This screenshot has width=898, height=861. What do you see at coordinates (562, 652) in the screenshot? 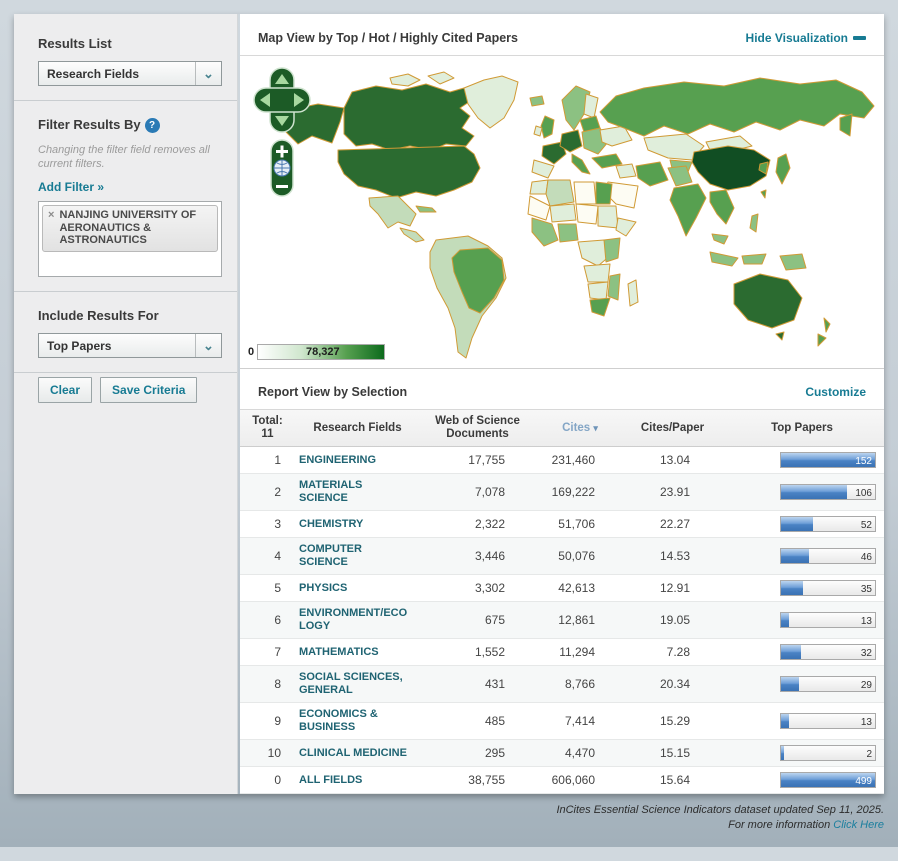
I see `table-row: 7 MATHEMATICS 1,552 11,294 7.28 32` at bounding box center [562, 652].